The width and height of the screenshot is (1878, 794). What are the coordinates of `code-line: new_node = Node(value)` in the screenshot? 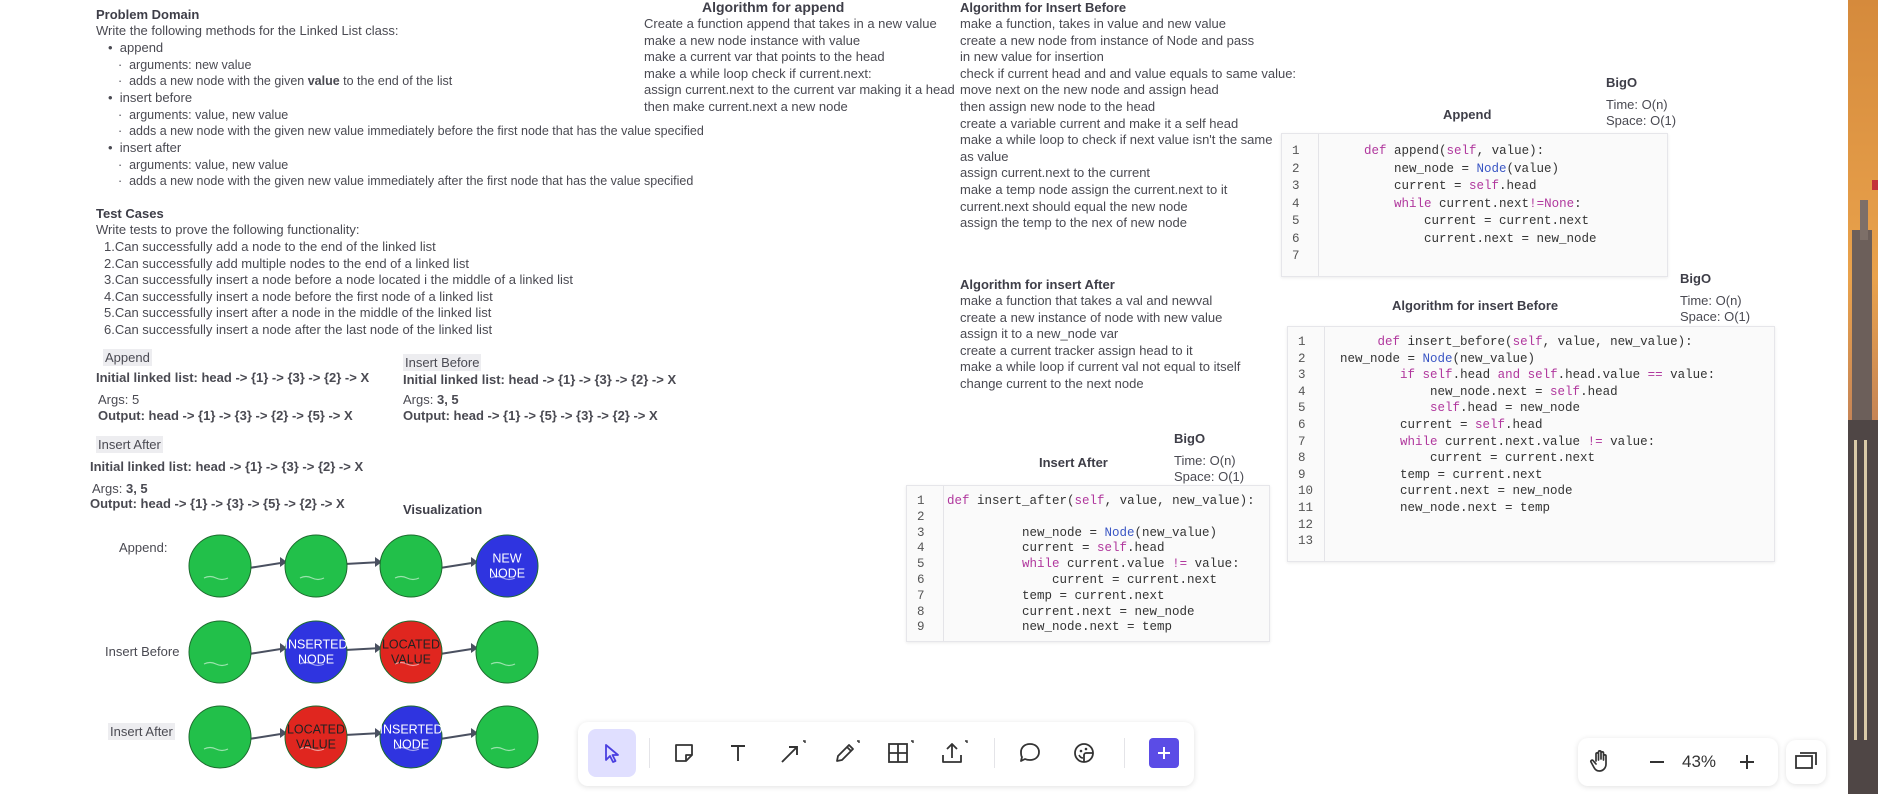 It's located at (1447, 168).